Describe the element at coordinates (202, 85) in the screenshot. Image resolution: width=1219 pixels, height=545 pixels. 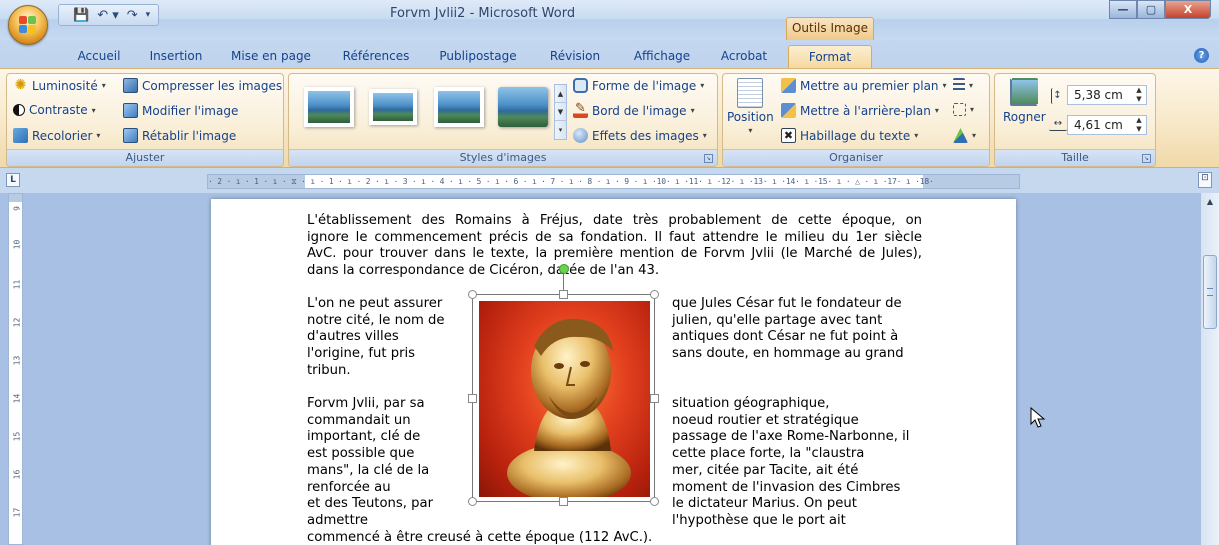
I see `compress-pictures-button: Compresser les images` at that location.